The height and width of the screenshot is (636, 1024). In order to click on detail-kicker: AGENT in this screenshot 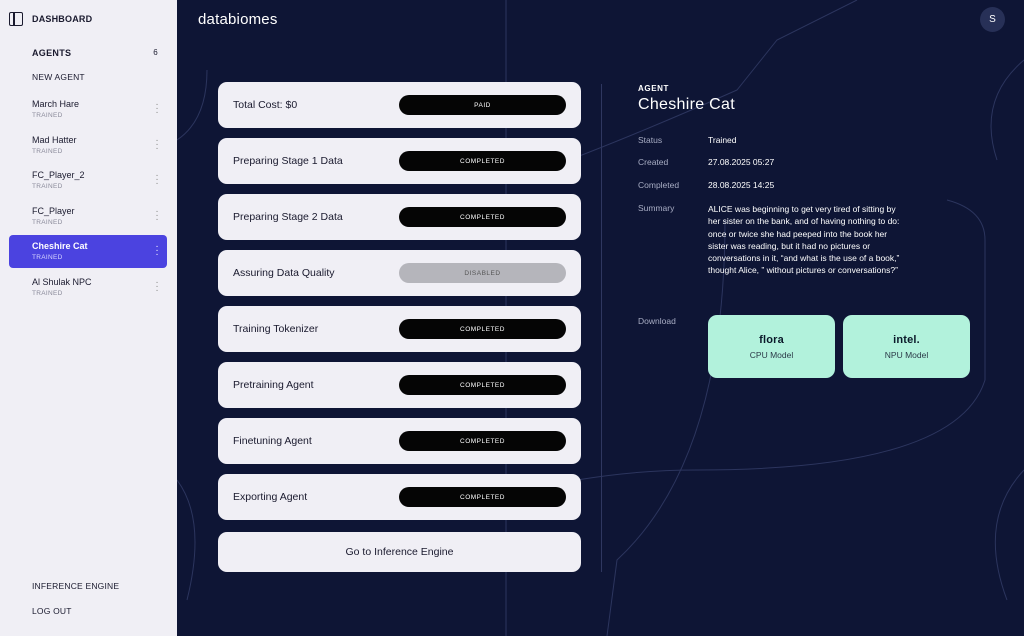, I will do `click(653, 88)`.